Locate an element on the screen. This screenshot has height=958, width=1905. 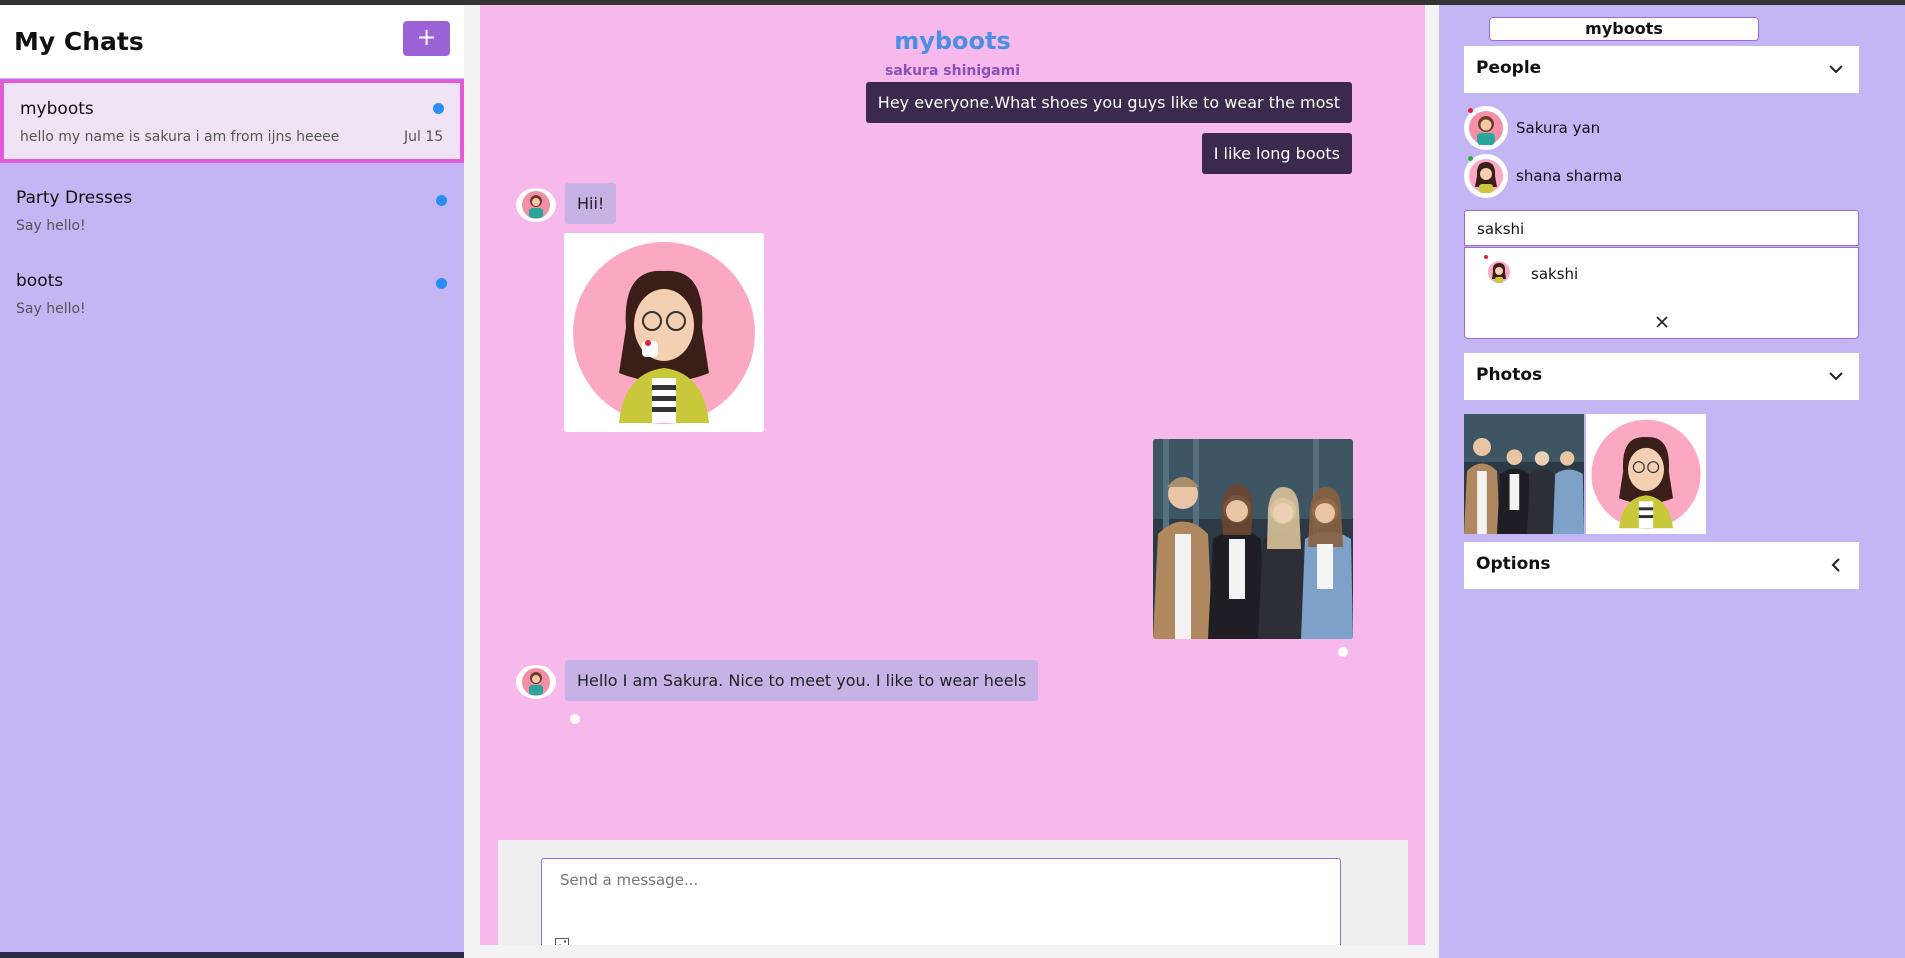
chat-name-input: myboots is located at coordinates (1624, 29).